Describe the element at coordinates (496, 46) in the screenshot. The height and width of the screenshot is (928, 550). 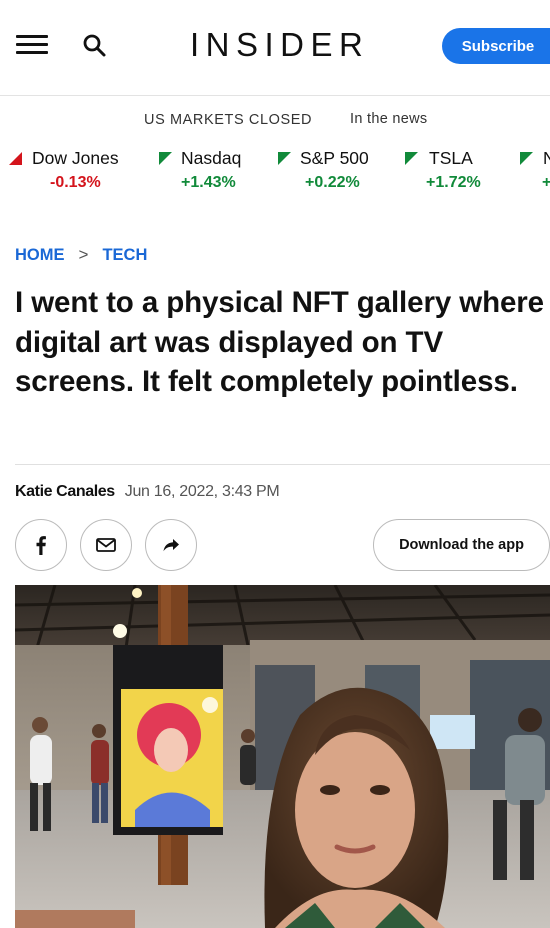
I see `subscribe-button: Subscribe` at that location.